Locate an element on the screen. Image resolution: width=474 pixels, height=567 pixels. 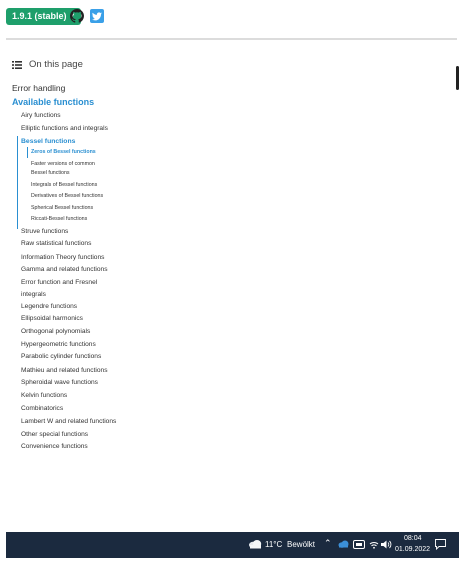
on-this-page-heading: On this page is located at coordinates (47, 64).